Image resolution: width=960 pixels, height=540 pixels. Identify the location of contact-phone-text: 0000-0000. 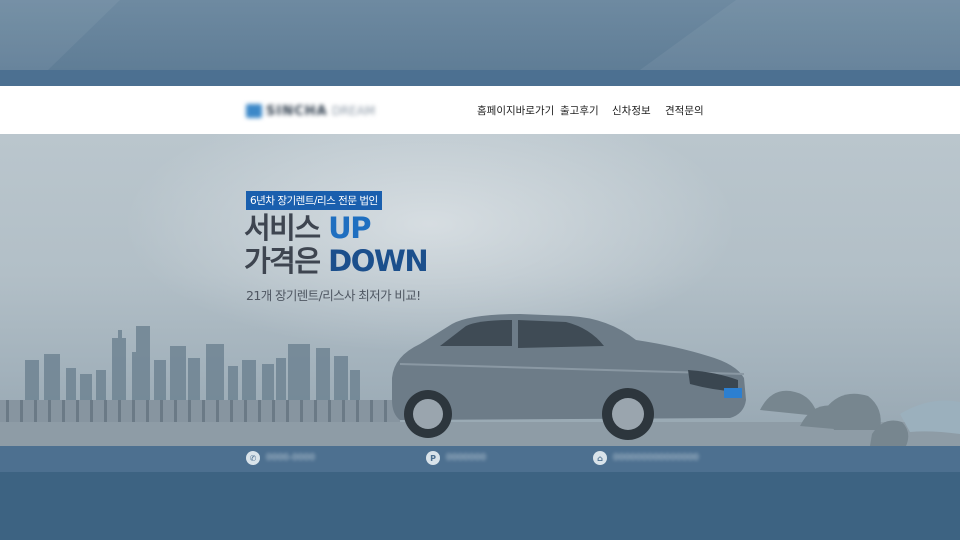
(291, 458).